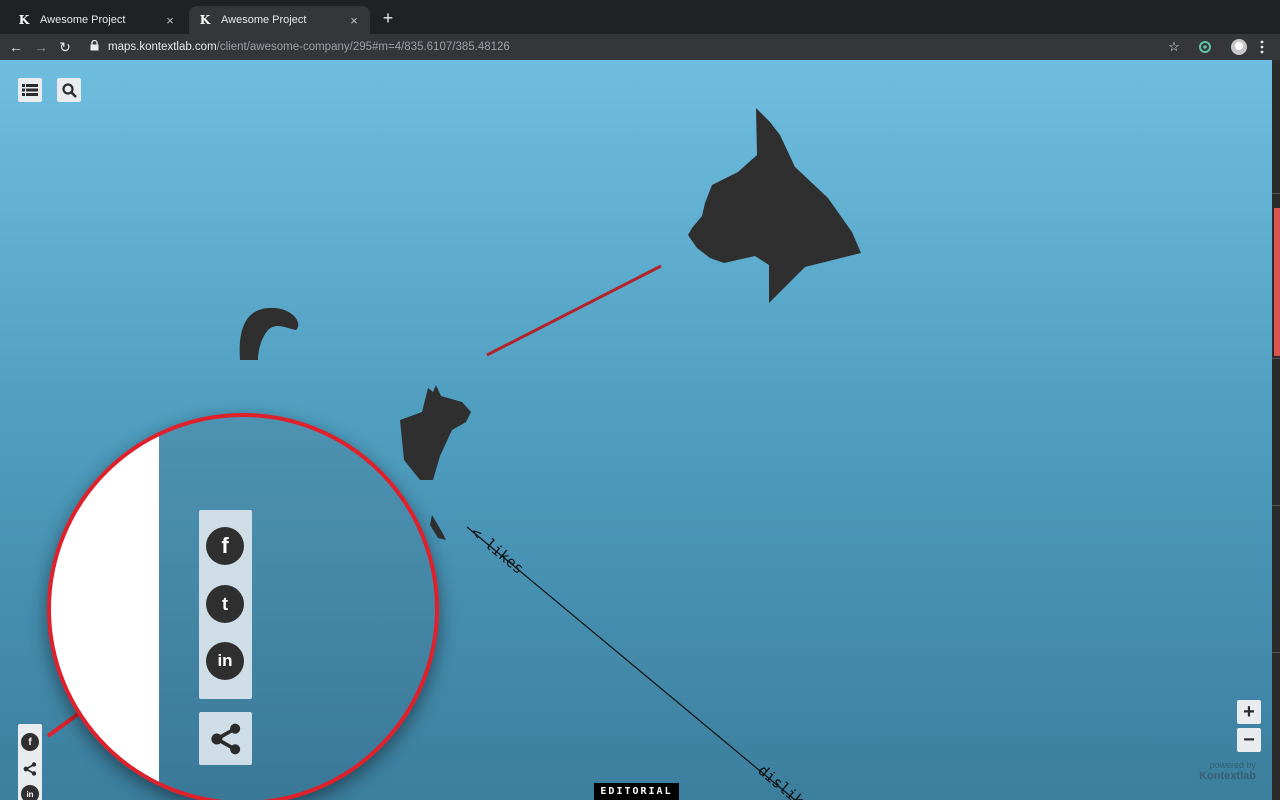 Image resolution: width=1280 pixels, height=800 pixels. What do you see at coordinates (162, 47) in the screenshot?
I see `url-host: maps.kontextlab.com` at bounding box center [162, 47].